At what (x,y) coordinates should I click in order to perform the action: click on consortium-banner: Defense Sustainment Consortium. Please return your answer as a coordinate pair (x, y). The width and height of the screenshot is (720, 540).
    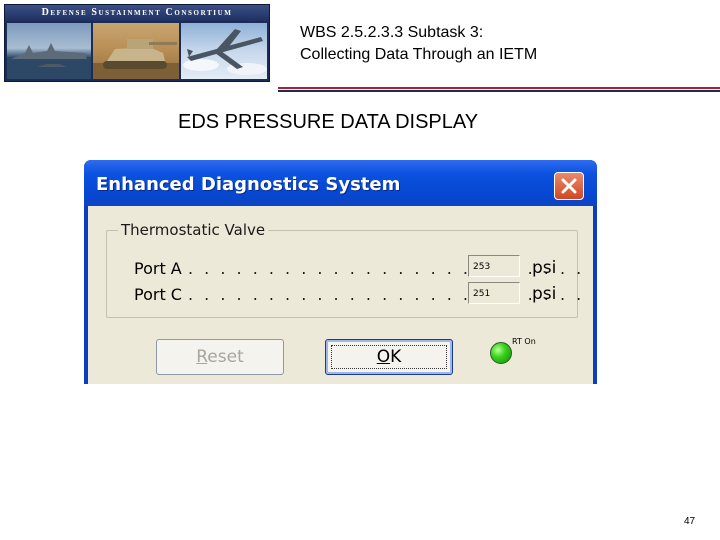
    Looking at the image, I should click on (137, 43).